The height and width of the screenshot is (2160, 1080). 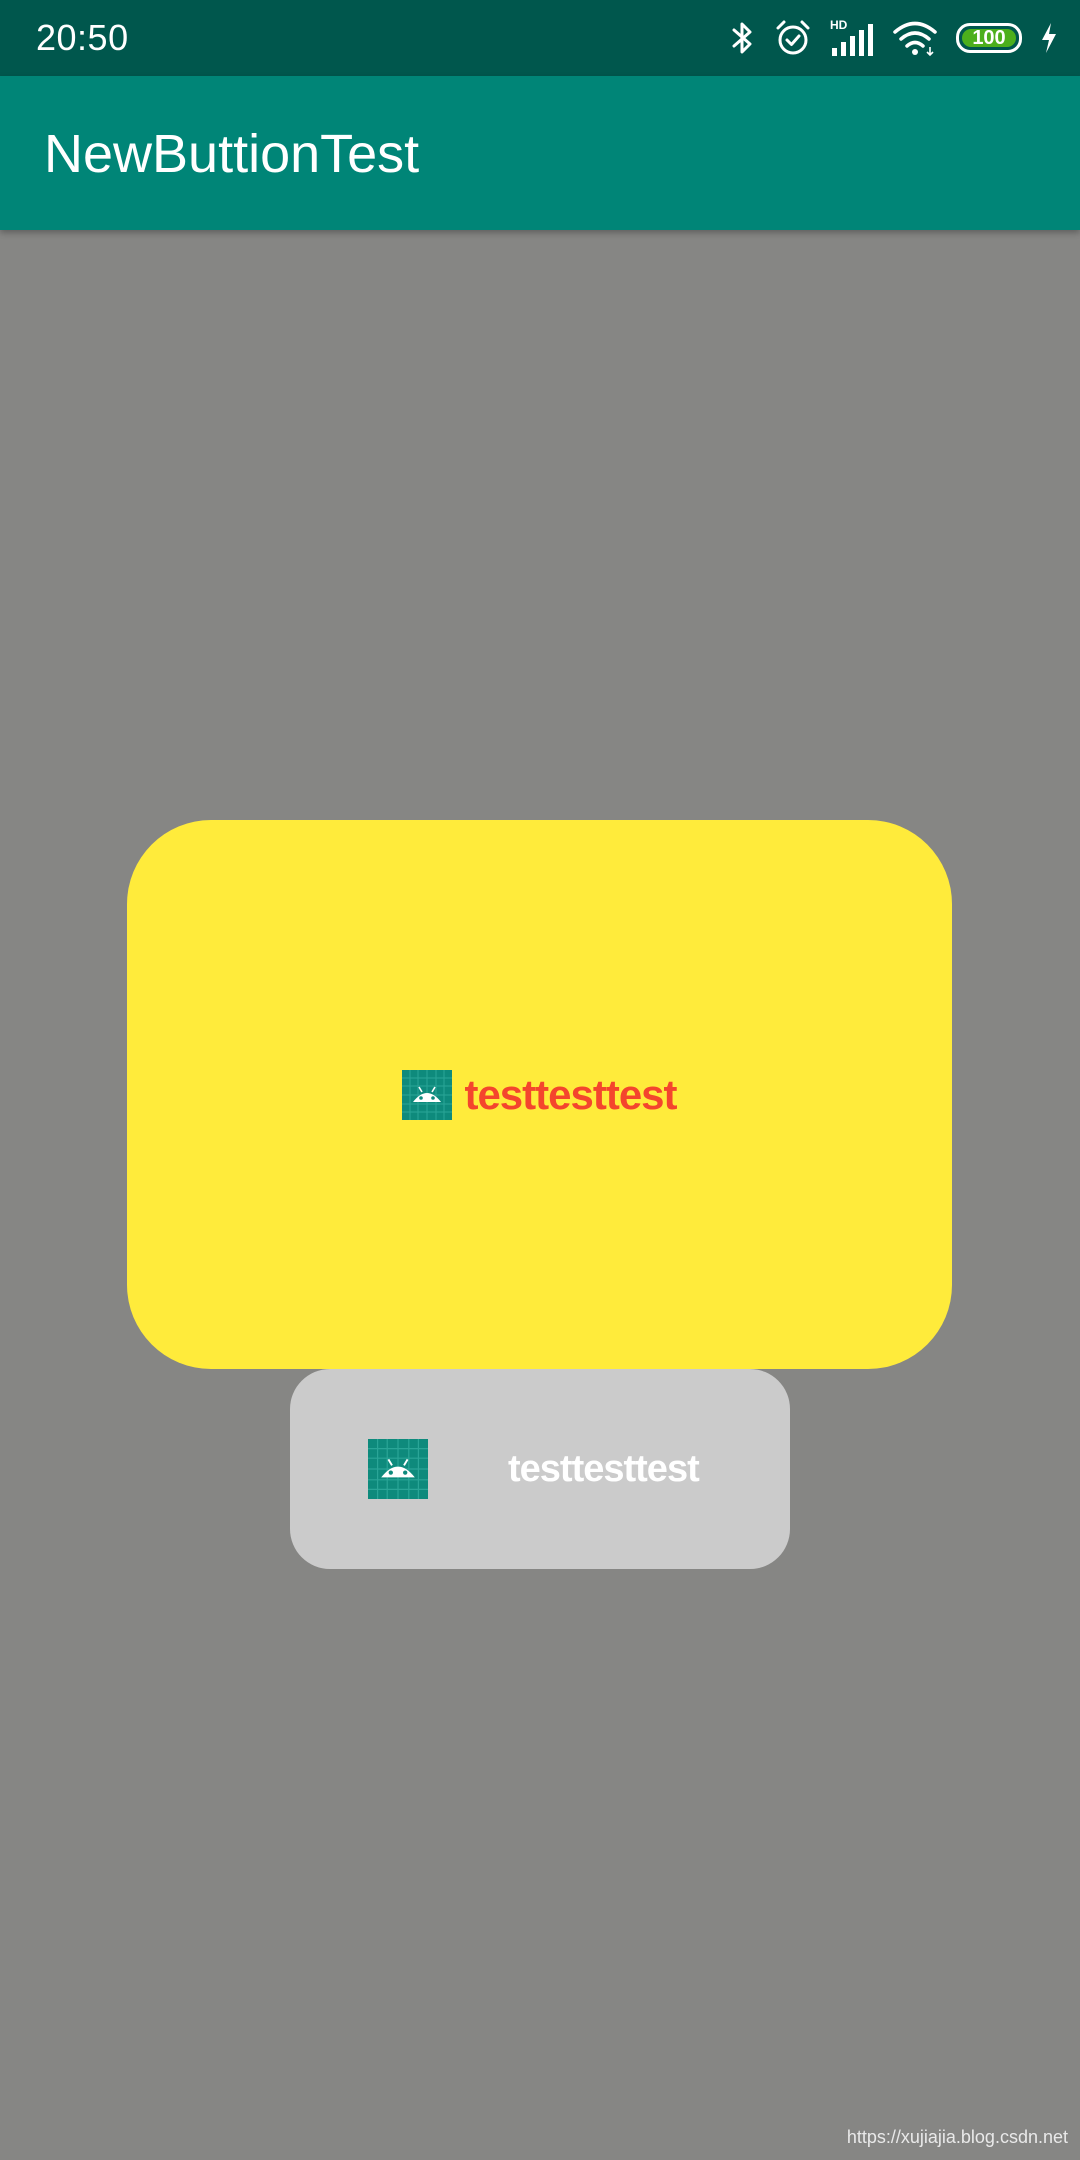 I want to click on grey-test-button: testtesttest, so click(x=540, y=1469).